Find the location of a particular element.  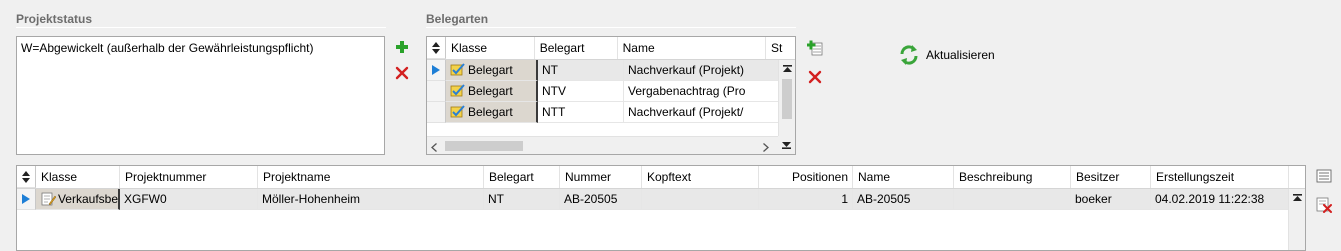

list-view-icon is located at coordinates (1324, 176).